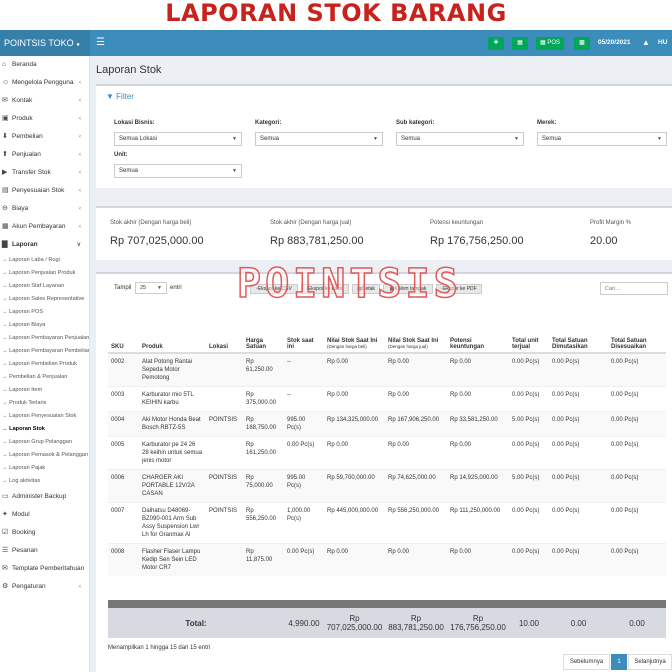  What do you see at coordinates (602, 139) in the screenshot?
I see `brand-select: Semua ▼` at bounding box center [602, 139].